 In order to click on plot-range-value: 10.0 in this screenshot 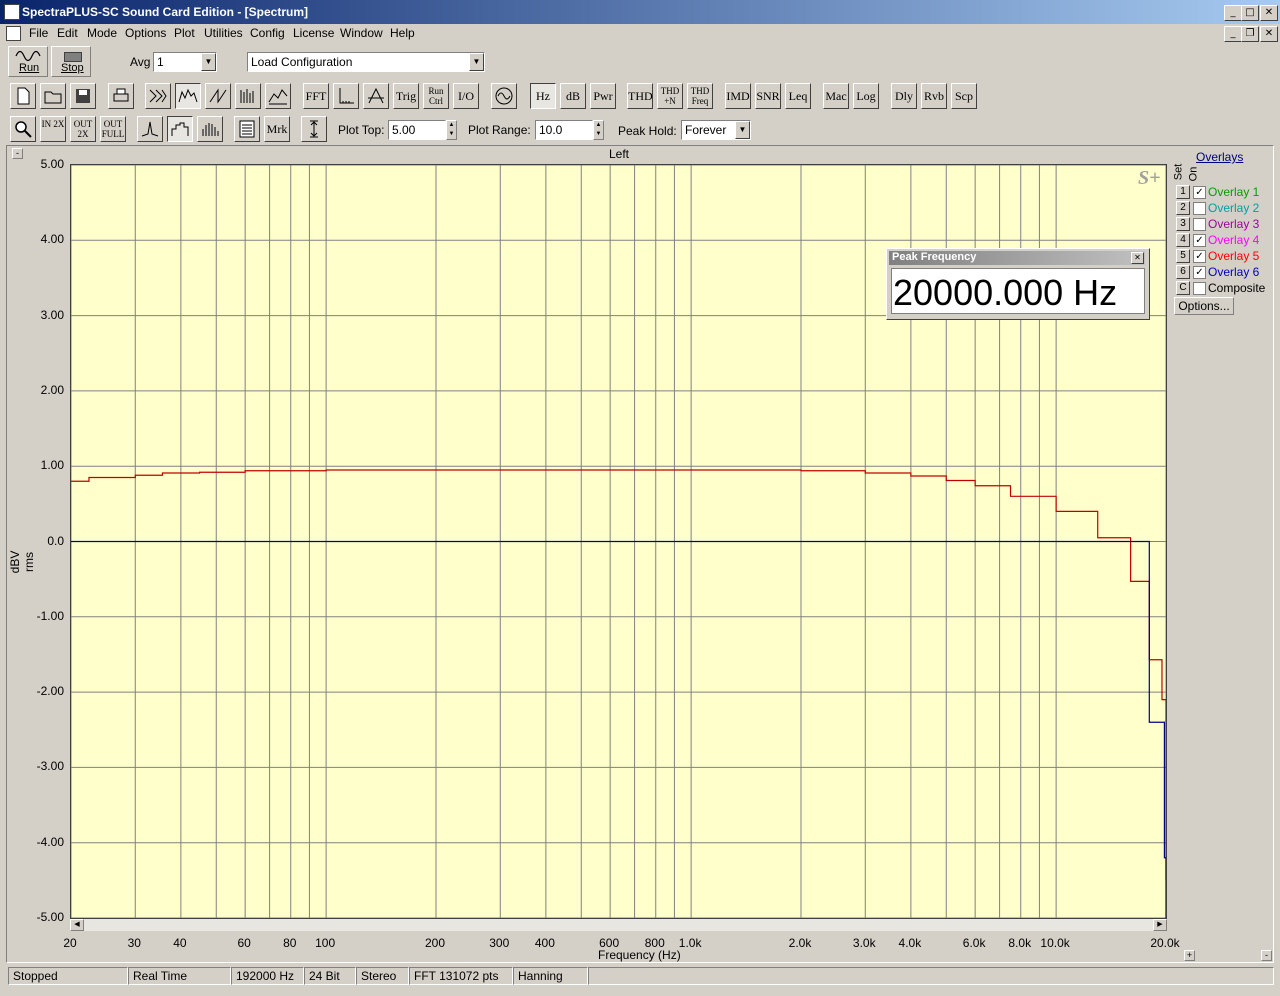, I will do `click(551, 130)`.